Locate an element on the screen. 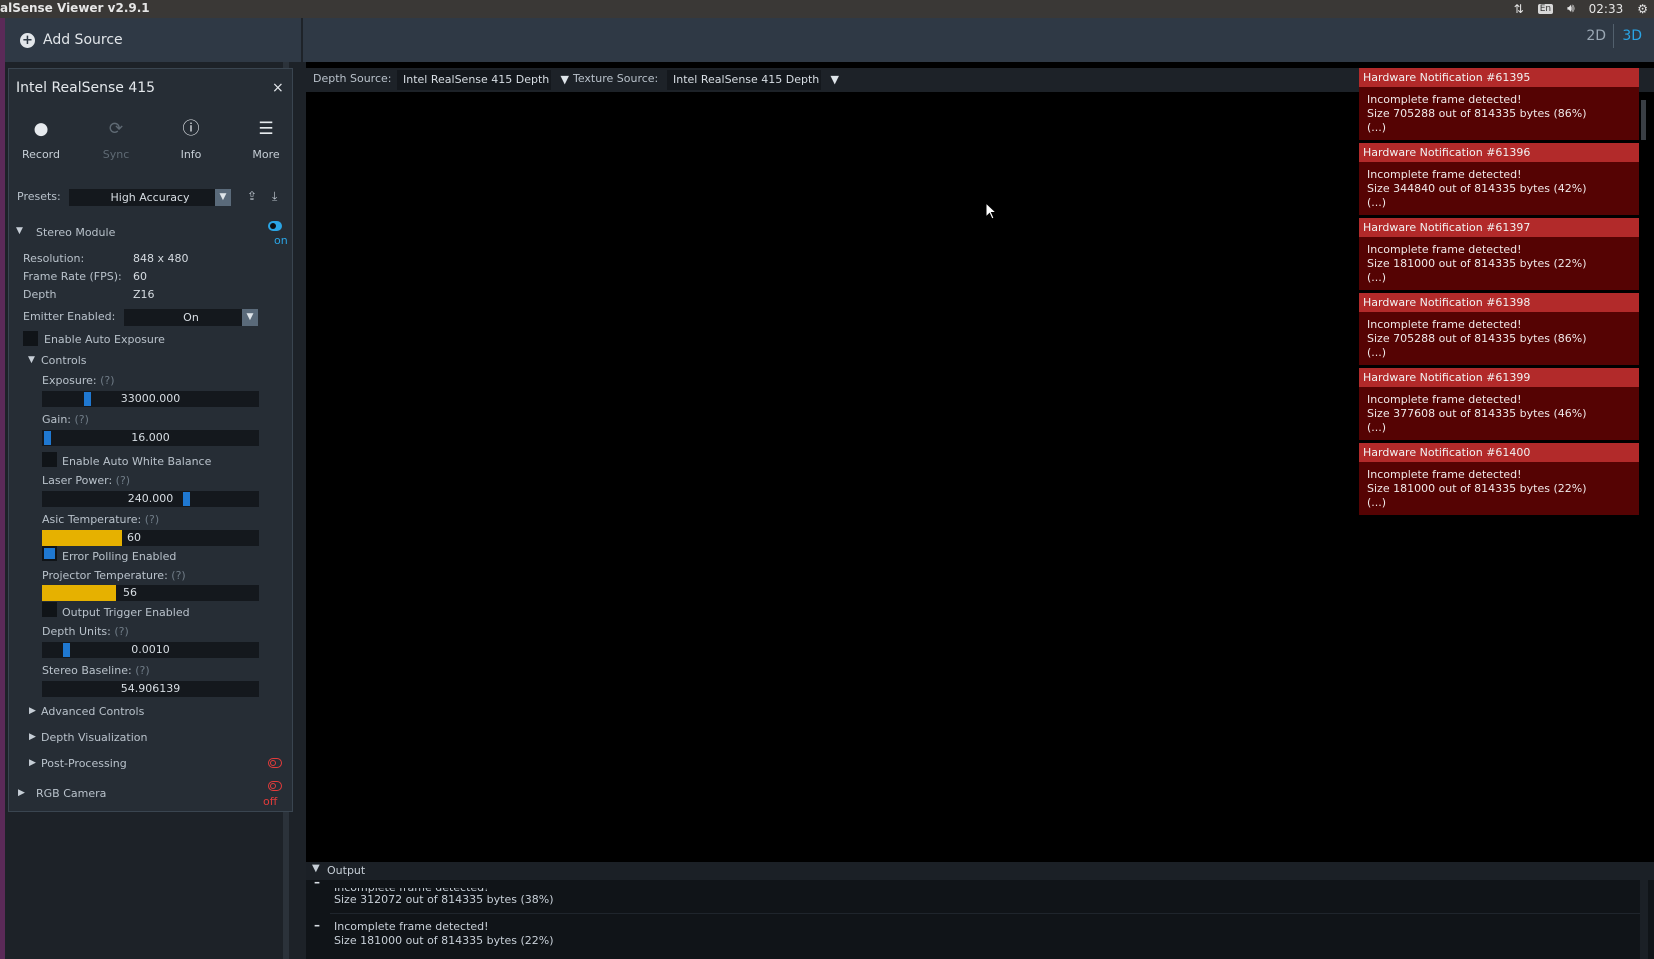  download-preset-icon: ⤓ is located at coordinates (274, 196).